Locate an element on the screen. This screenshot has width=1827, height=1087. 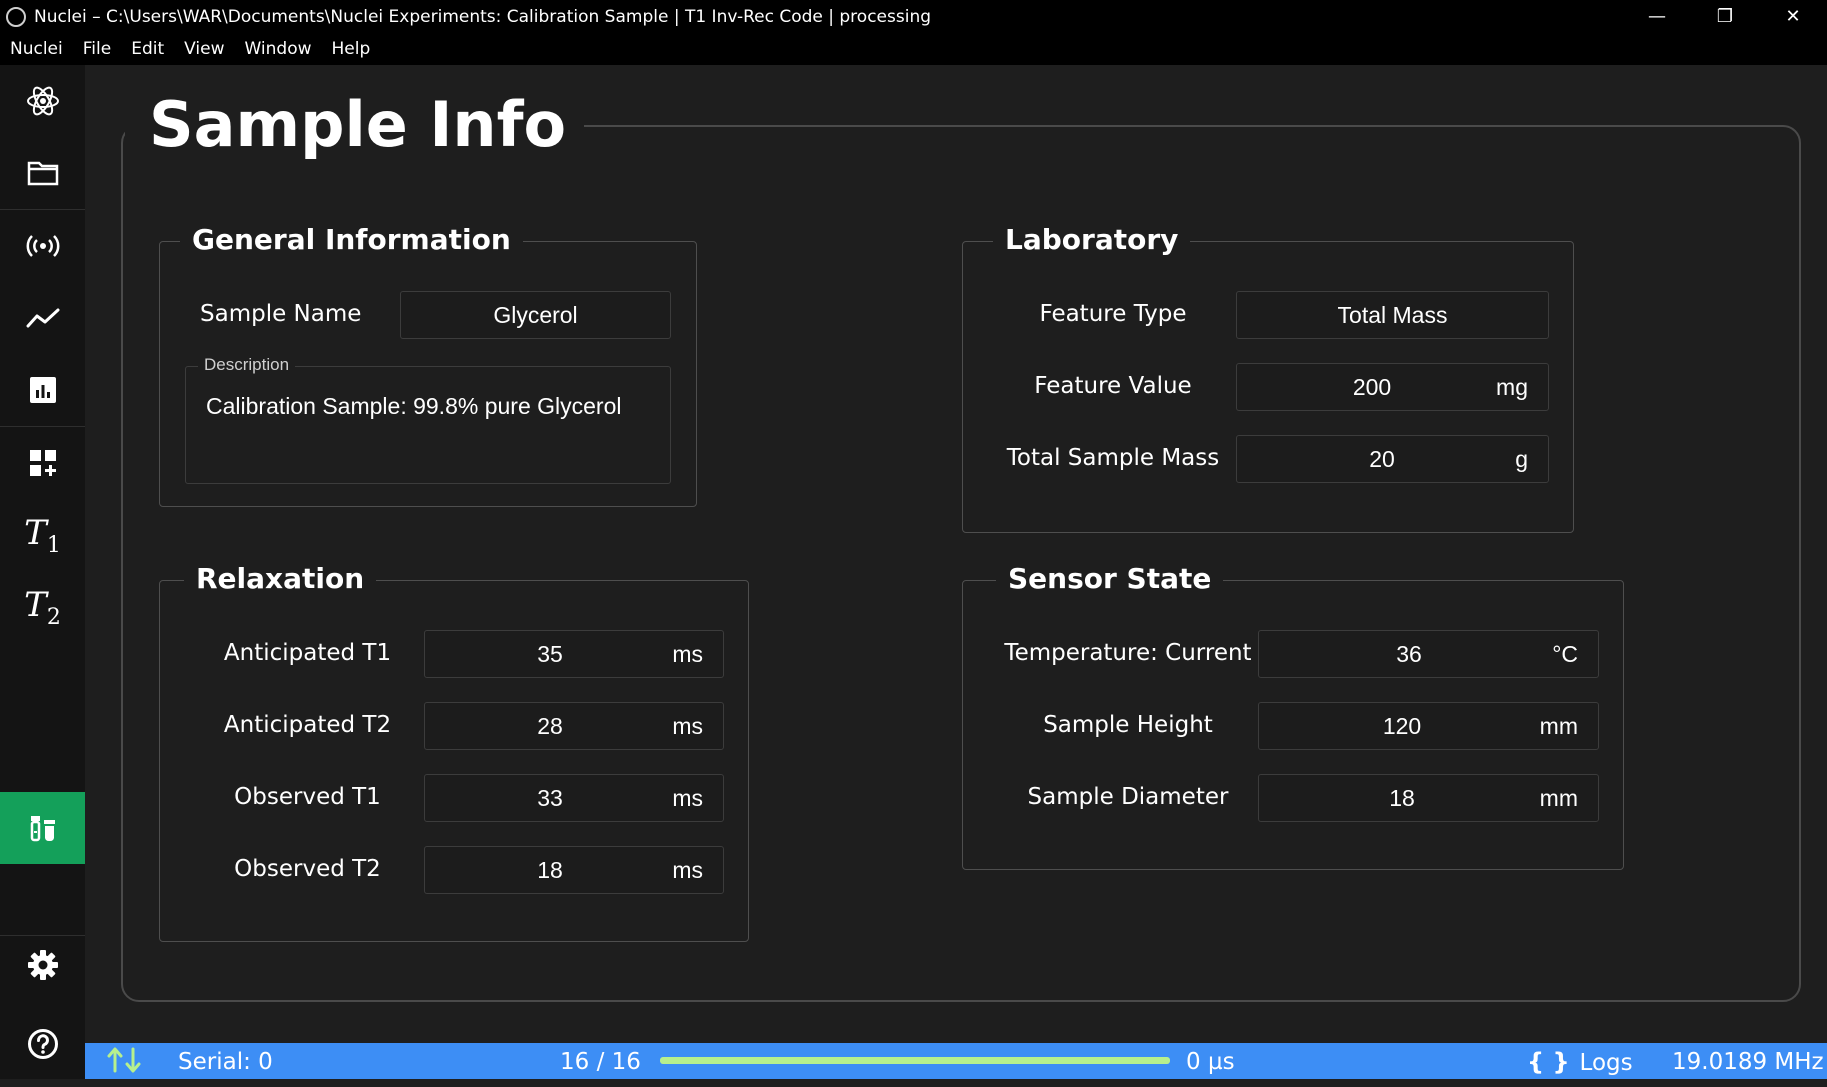
temperature-current-value: 36 is located at coordinates (1409, 654).